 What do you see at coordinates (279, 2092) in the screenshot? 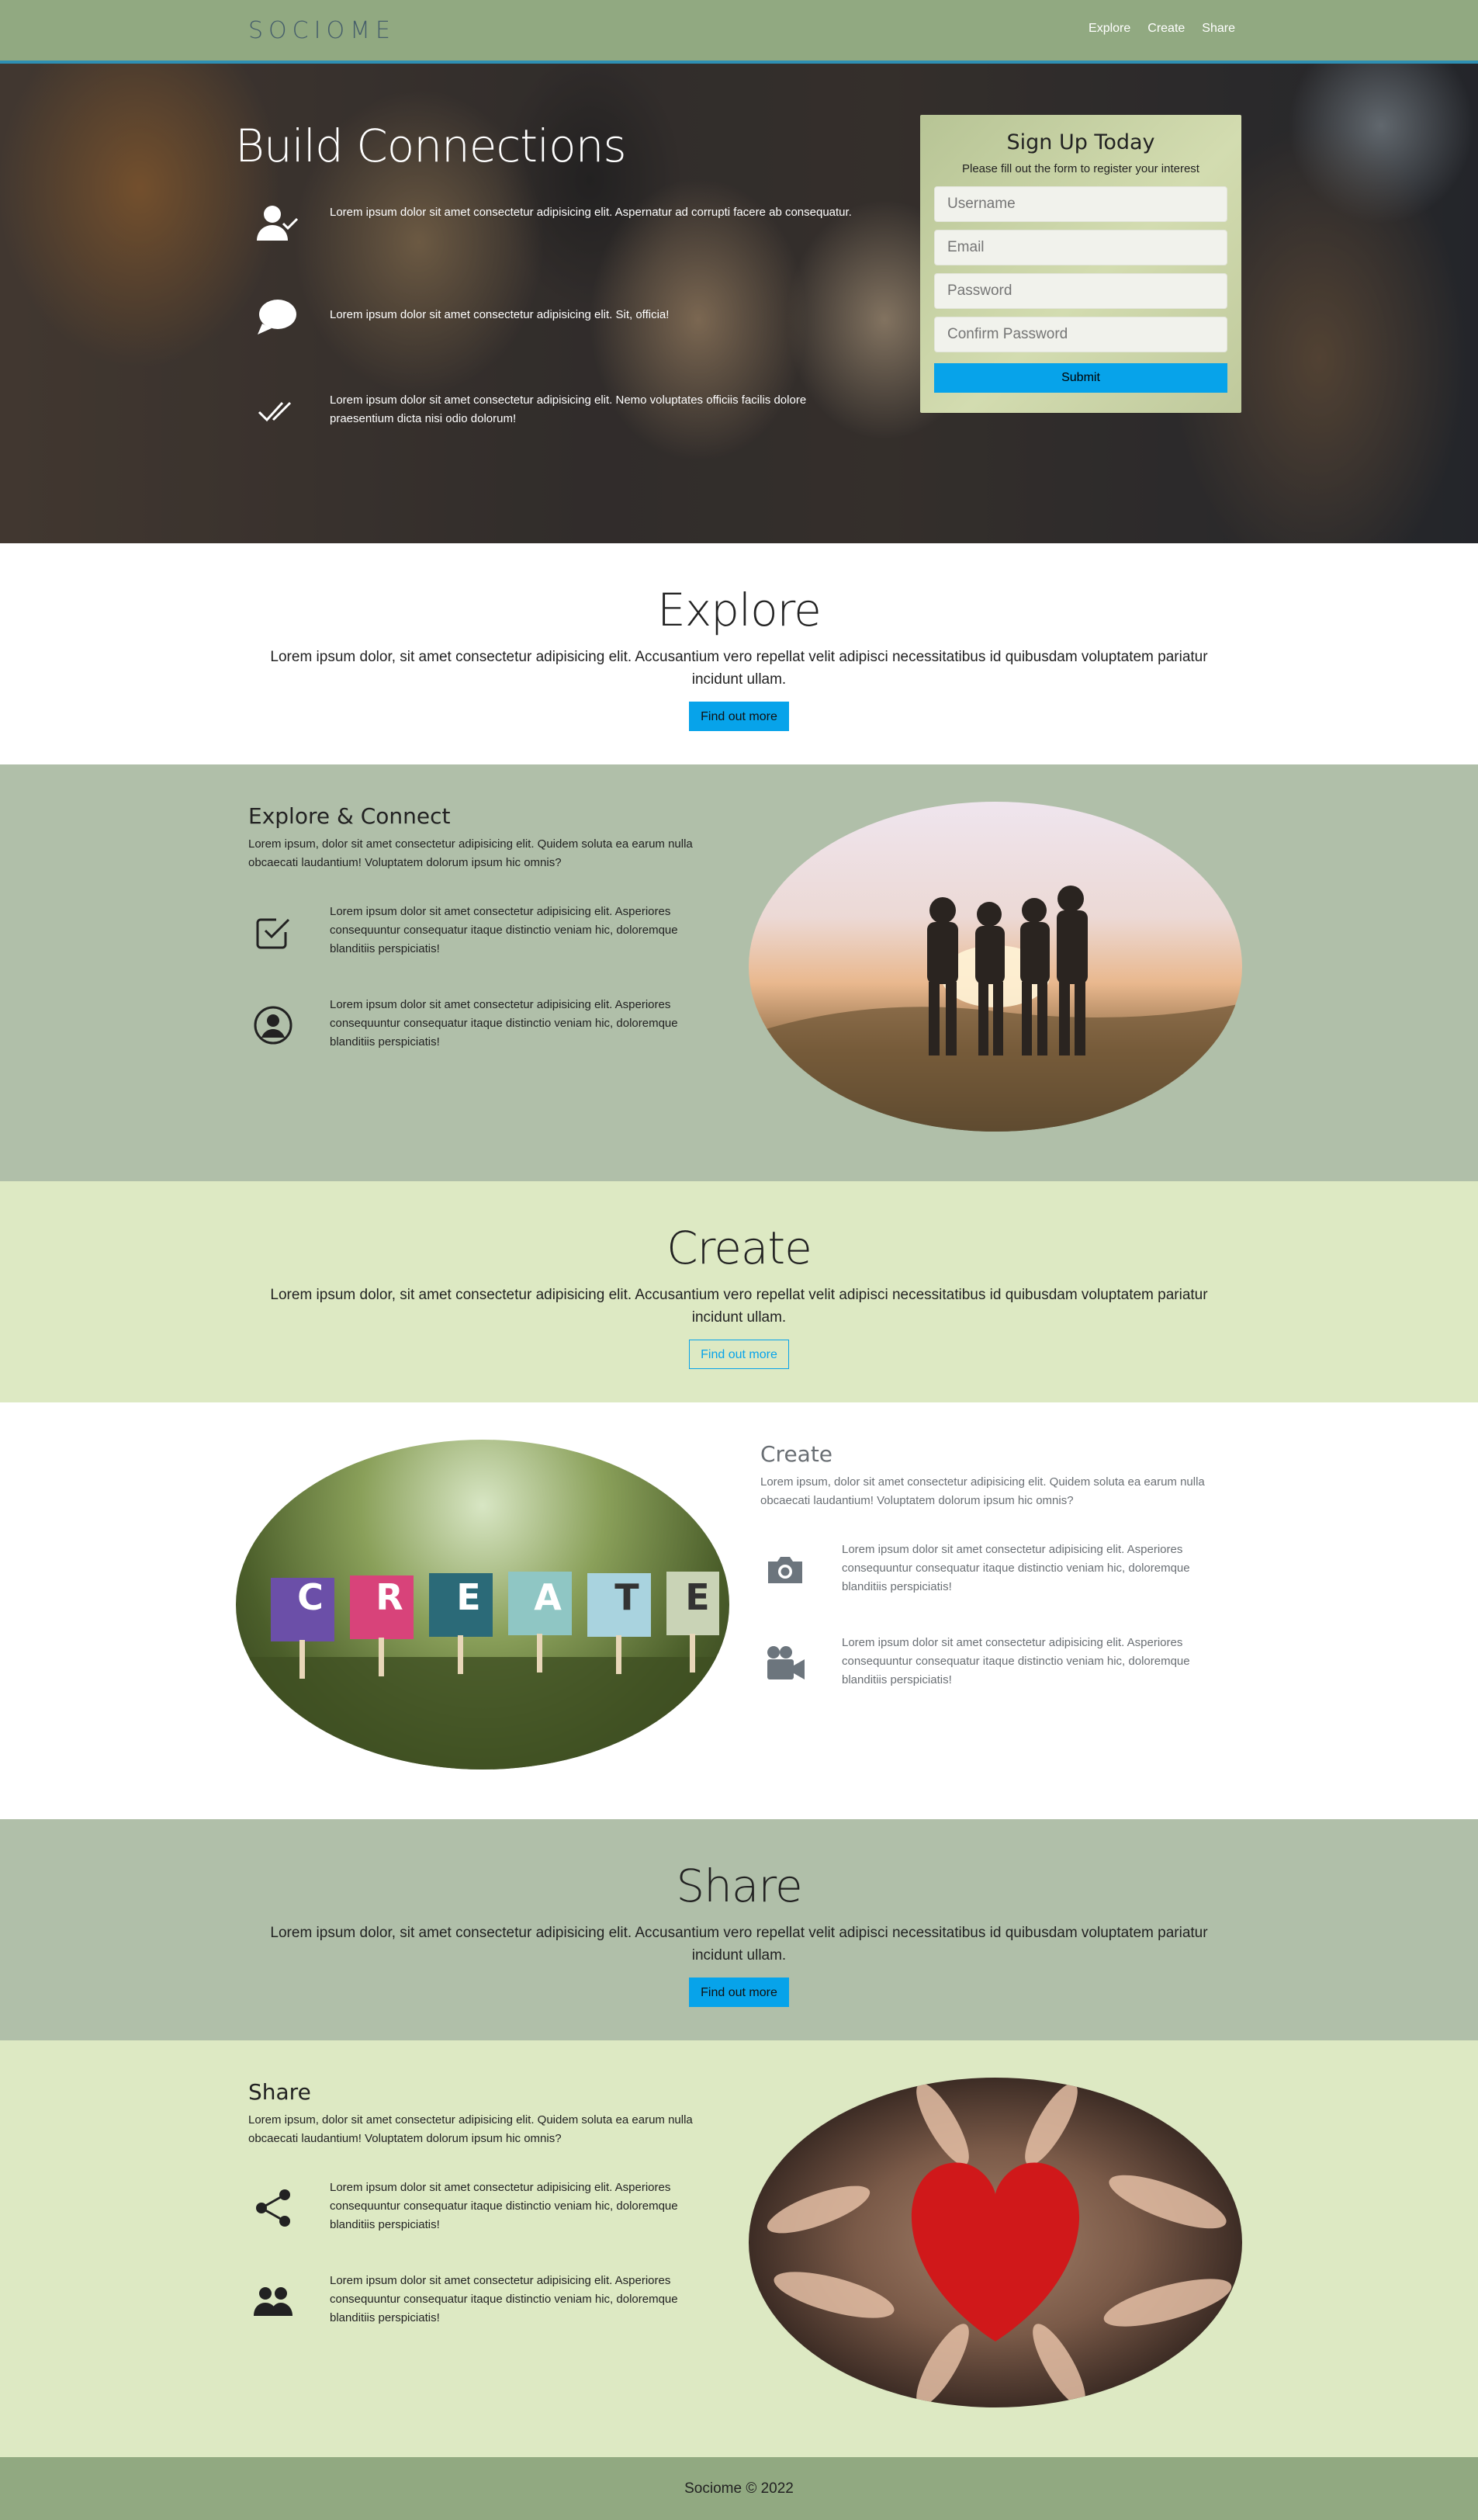
I see `share-detail-title: Share` at bounding box center [279, 2092].